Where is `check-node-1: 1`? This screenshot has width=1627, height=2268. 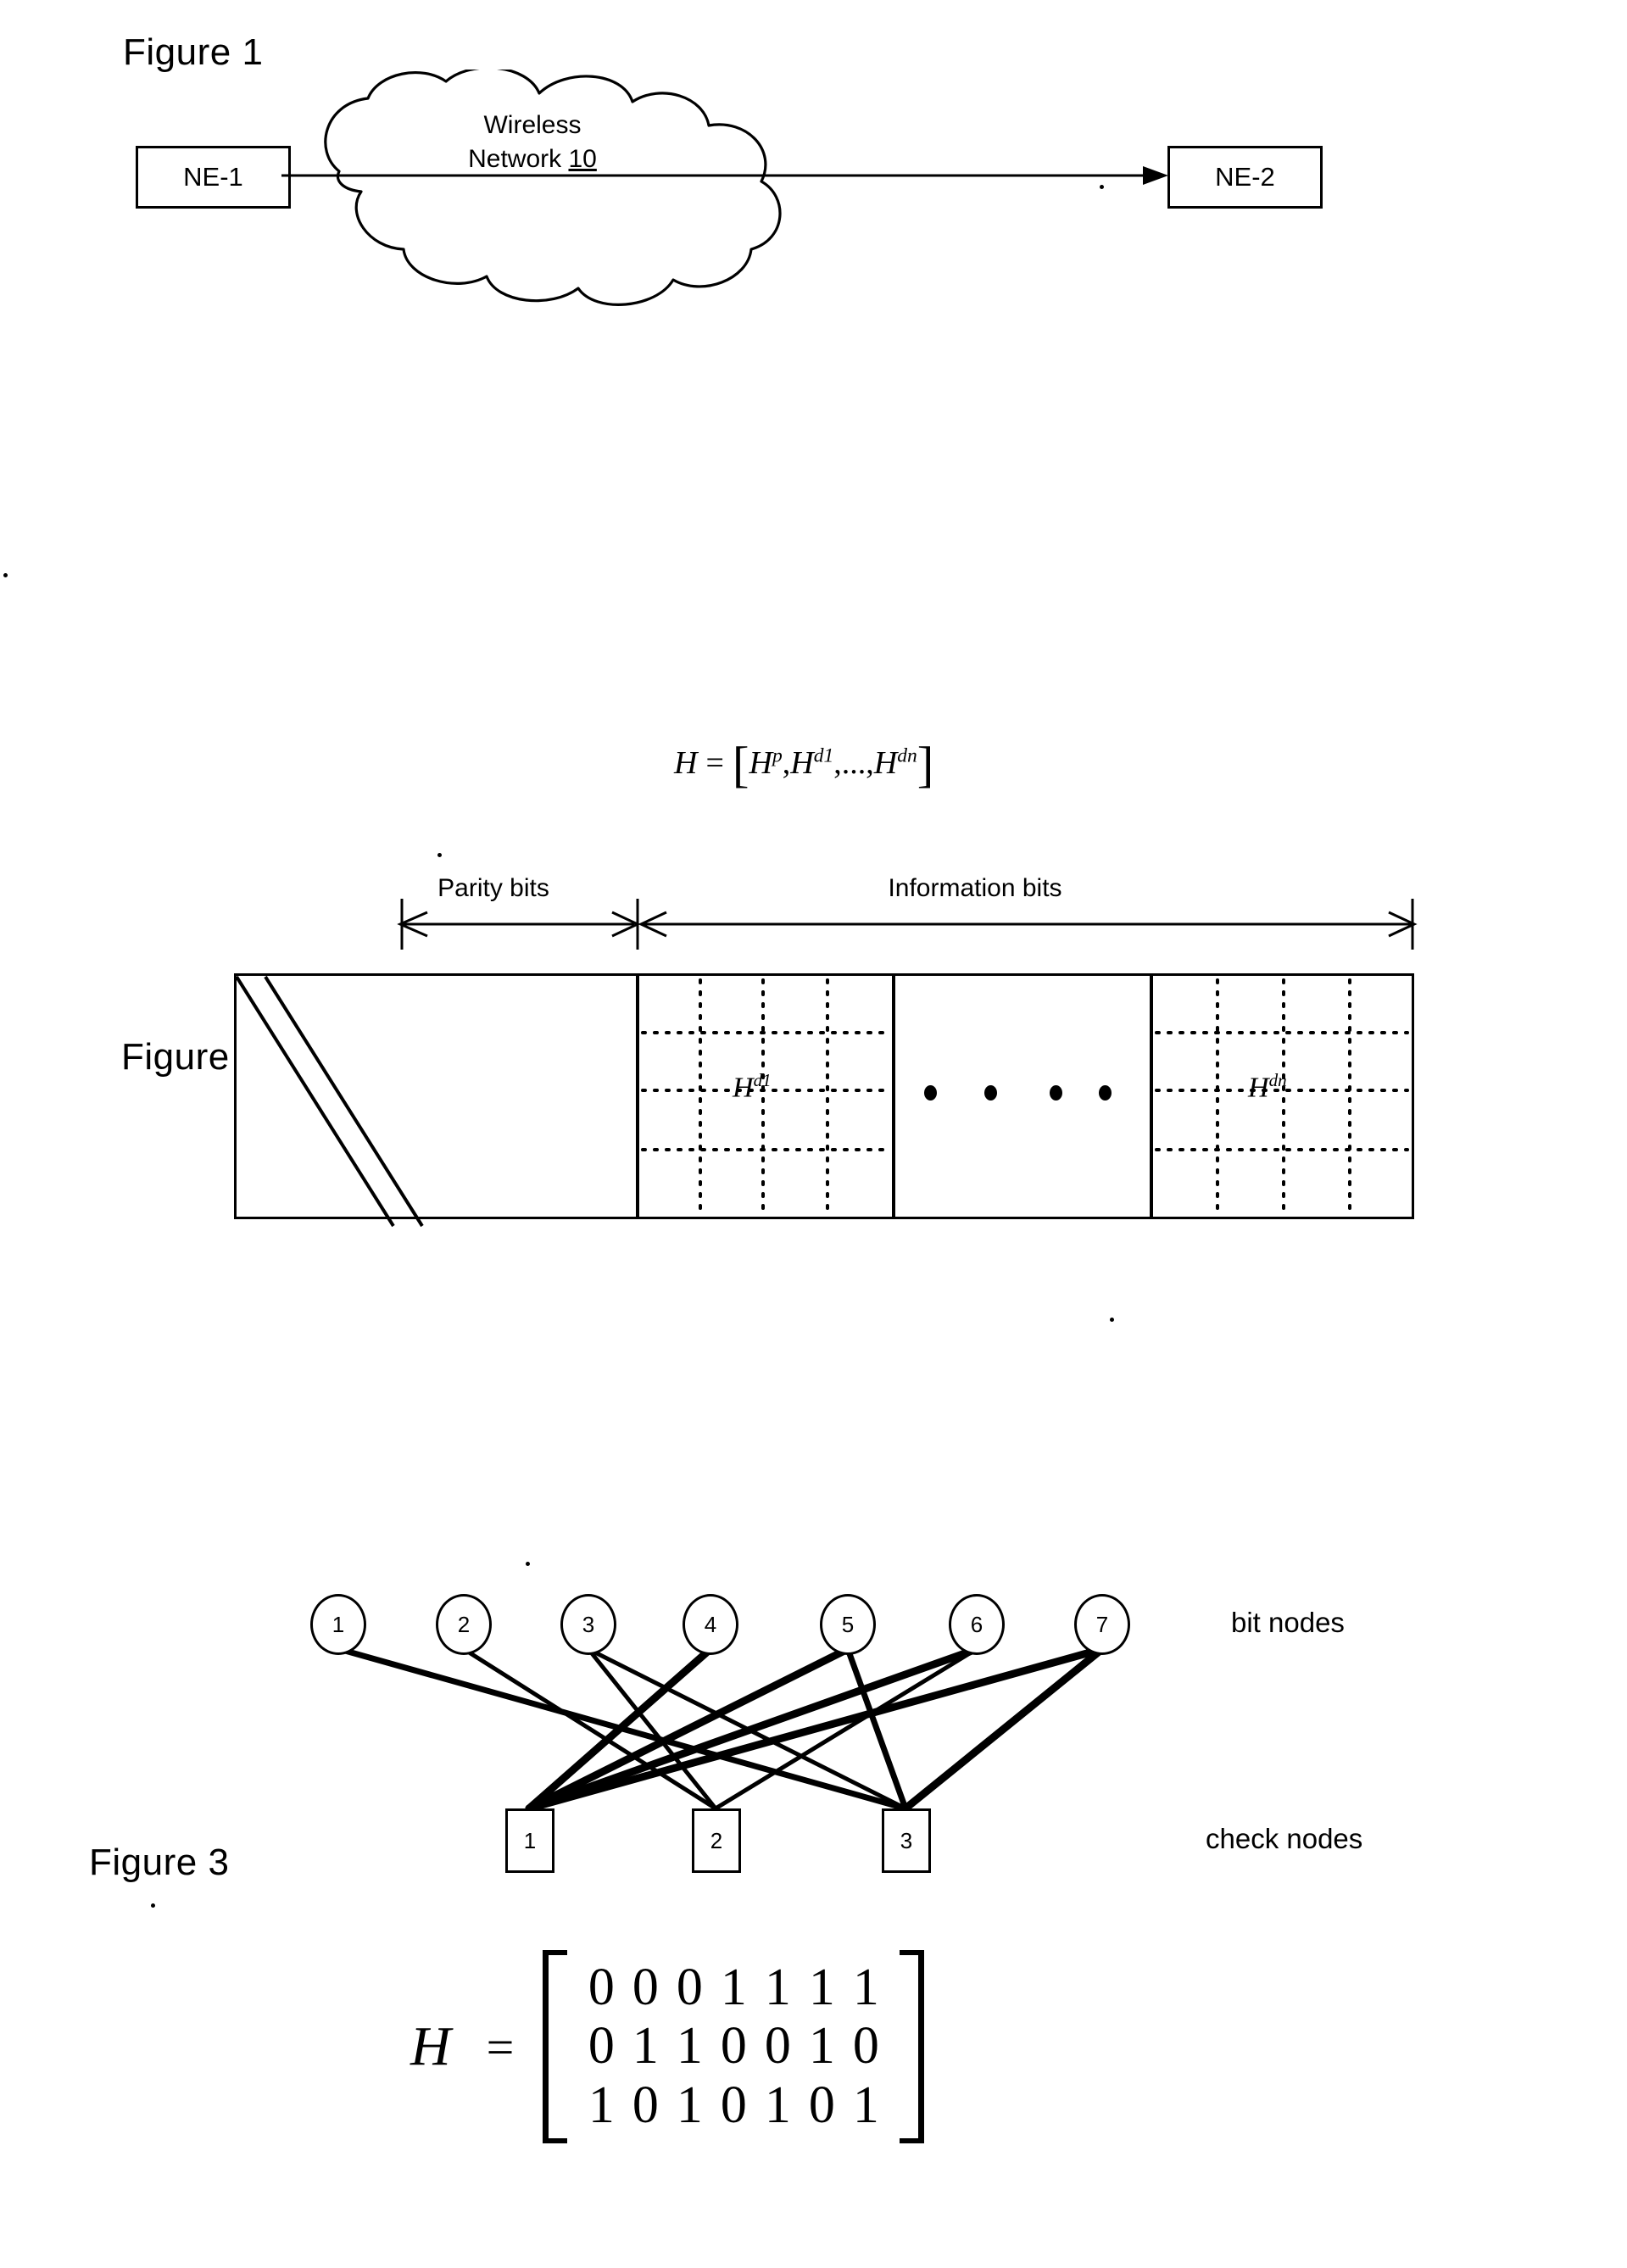 check-node-1: 1 is located at coordinates (529, 1840).